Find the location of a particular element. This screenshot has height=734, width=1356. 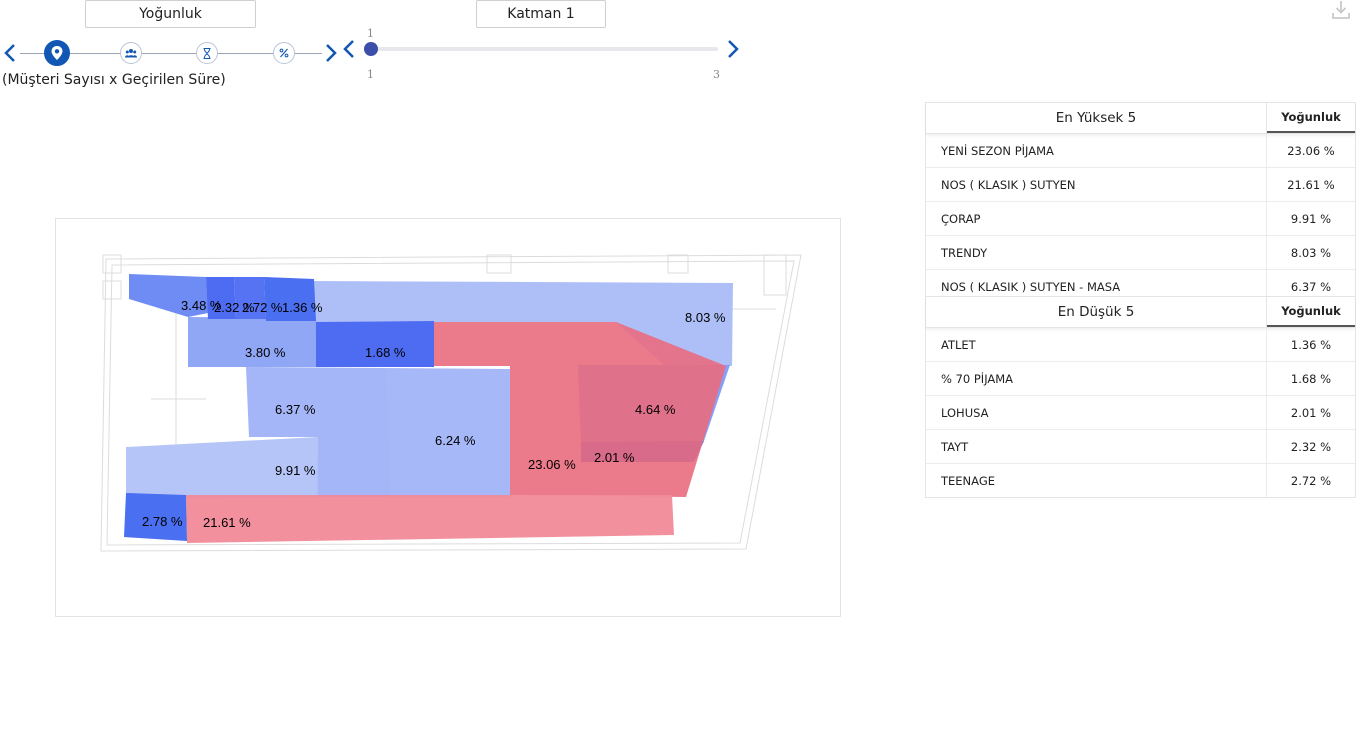

layer-slider-thumb is located at coordinates (371, 49).